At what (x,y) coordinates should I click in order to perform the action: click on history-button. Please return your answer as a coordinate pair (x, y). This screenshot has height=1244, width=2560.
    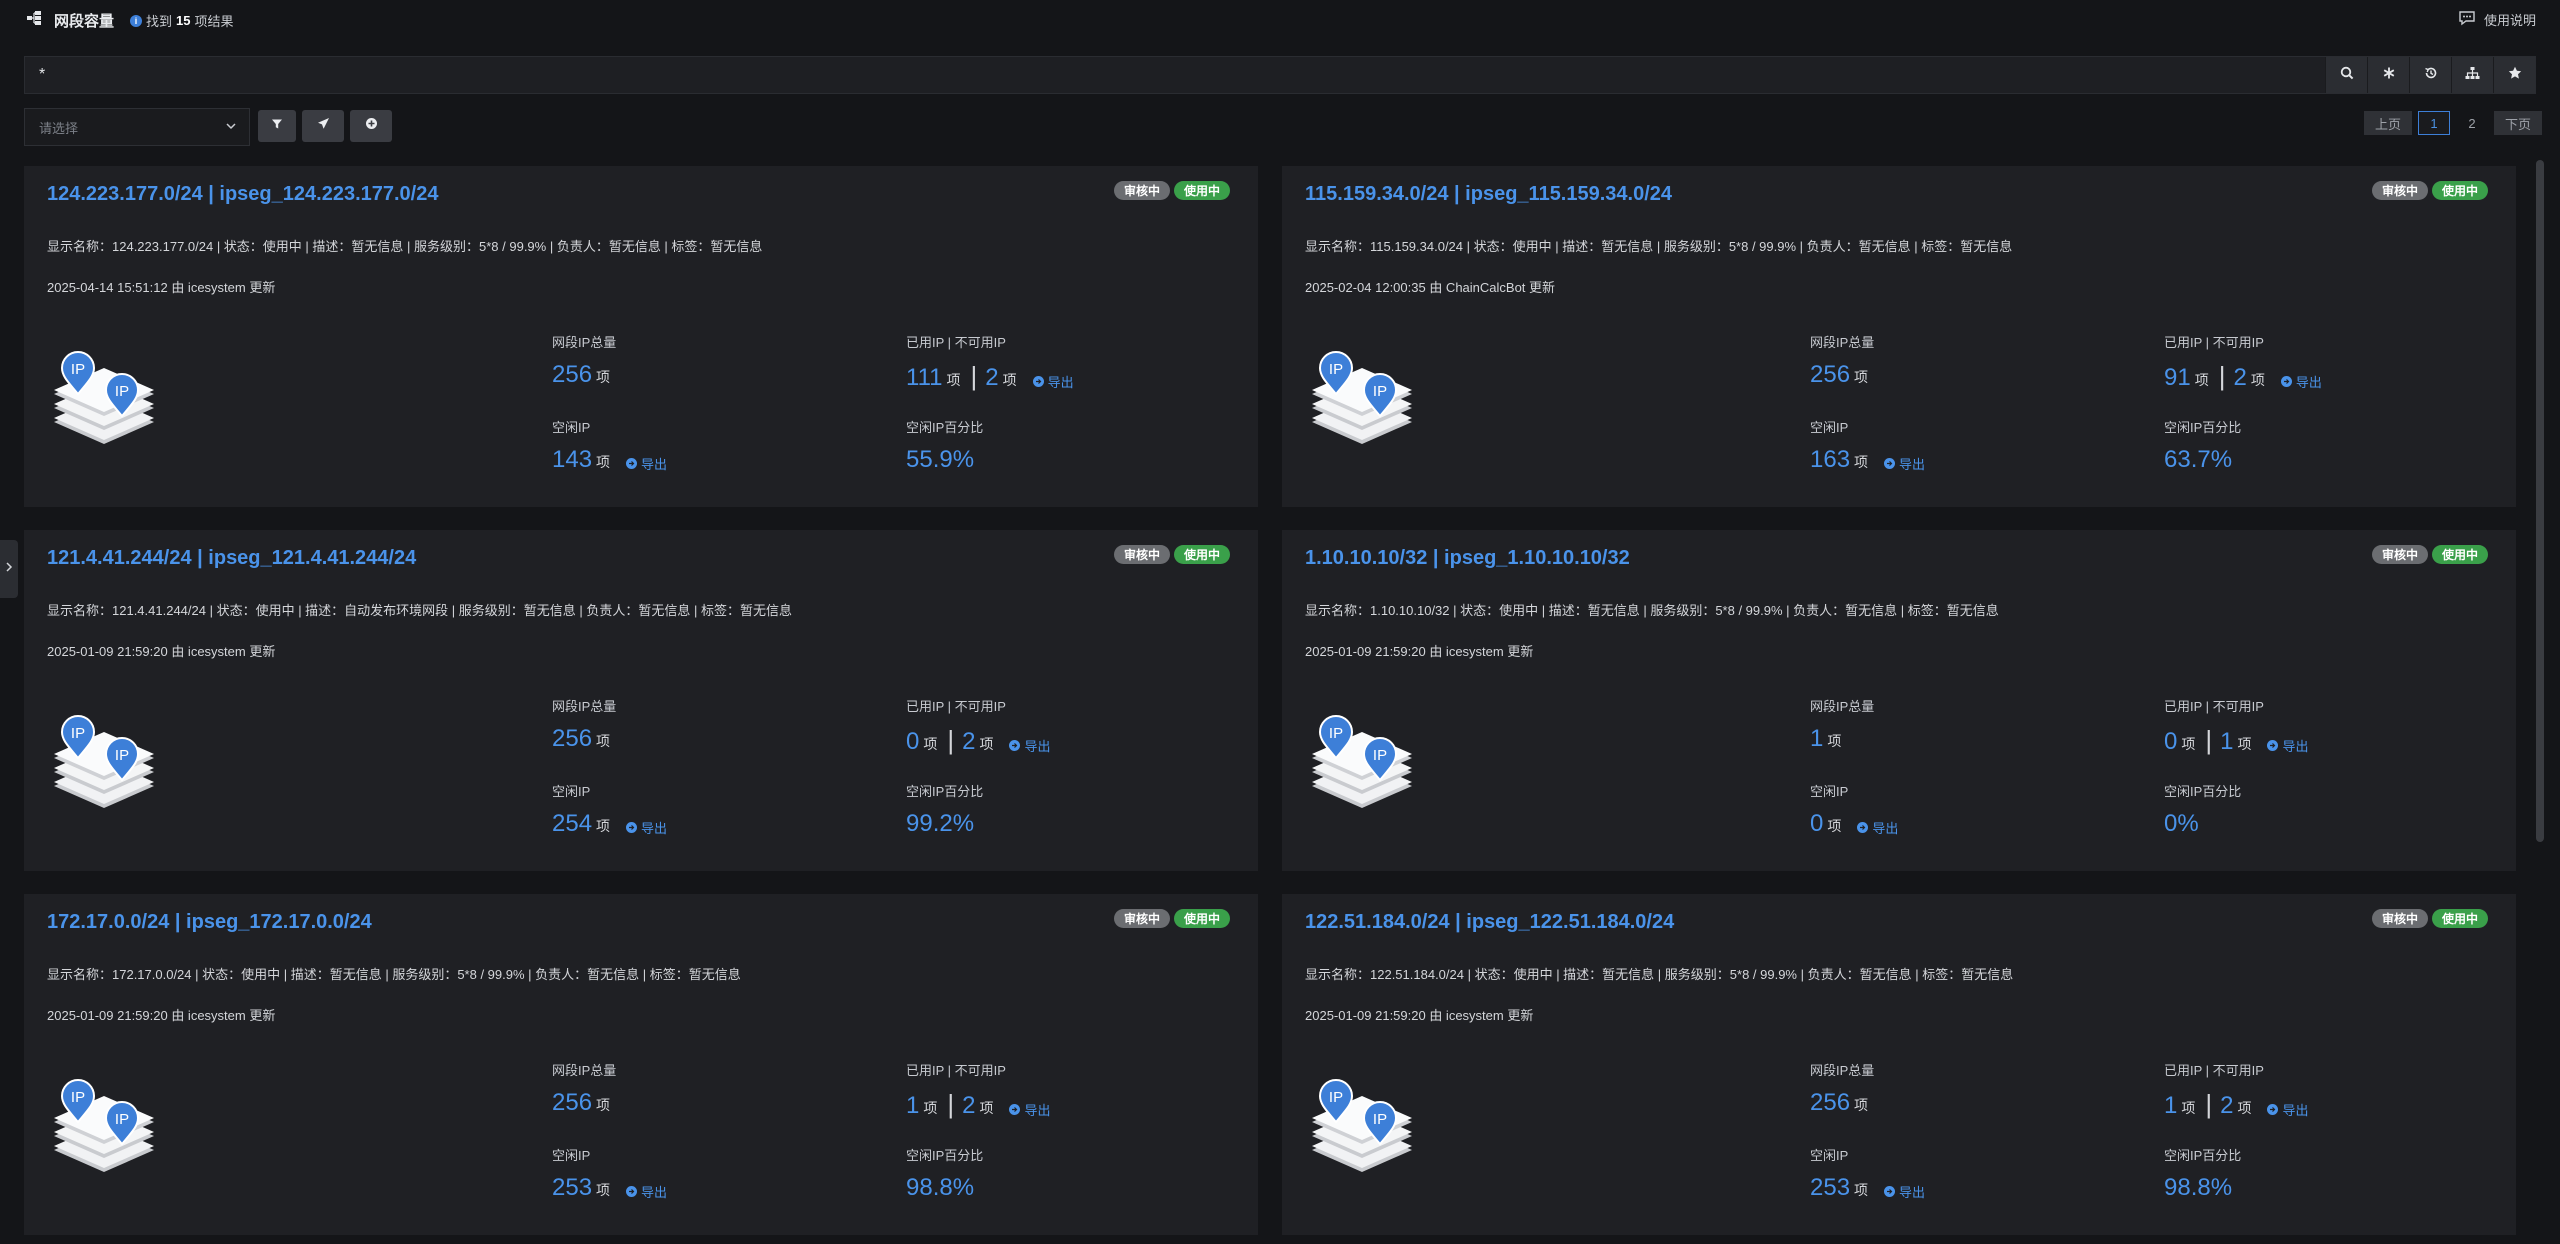
    Looking at the image, I should click on (2430, 75).